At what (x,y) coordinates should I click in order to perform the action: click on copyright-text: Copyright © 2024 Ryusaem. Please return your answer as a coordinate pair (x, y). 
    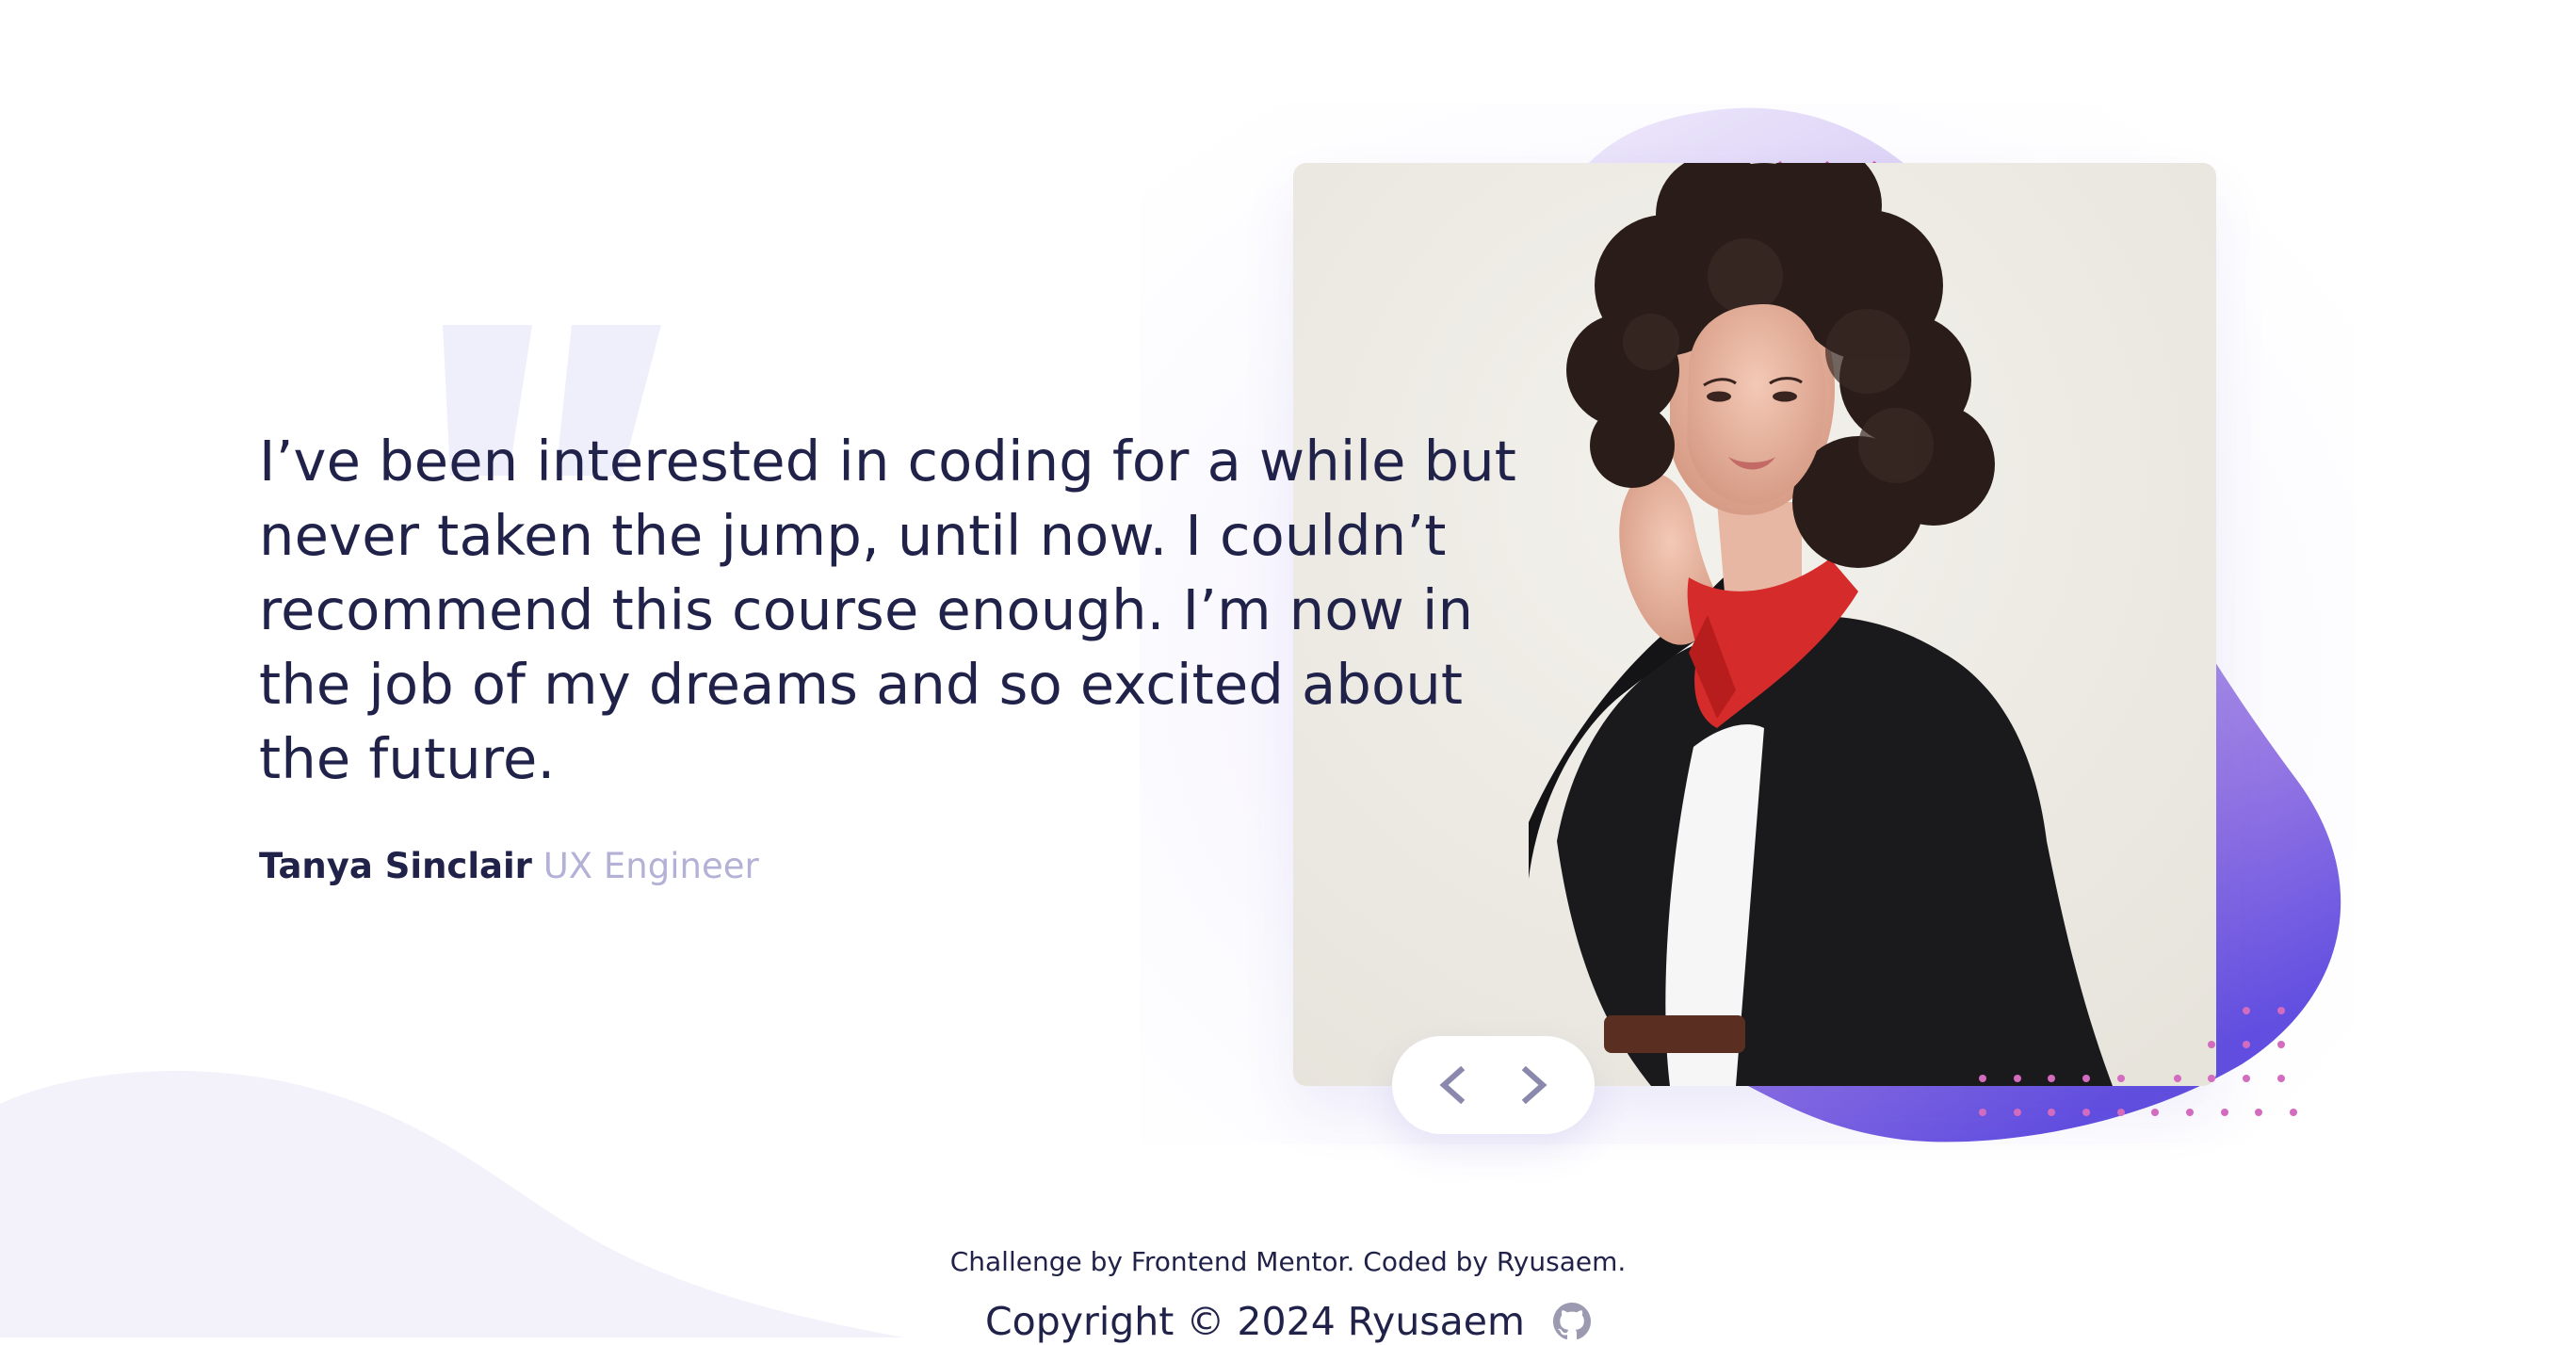
    Looking at the image, I should click on (1255, 1321).